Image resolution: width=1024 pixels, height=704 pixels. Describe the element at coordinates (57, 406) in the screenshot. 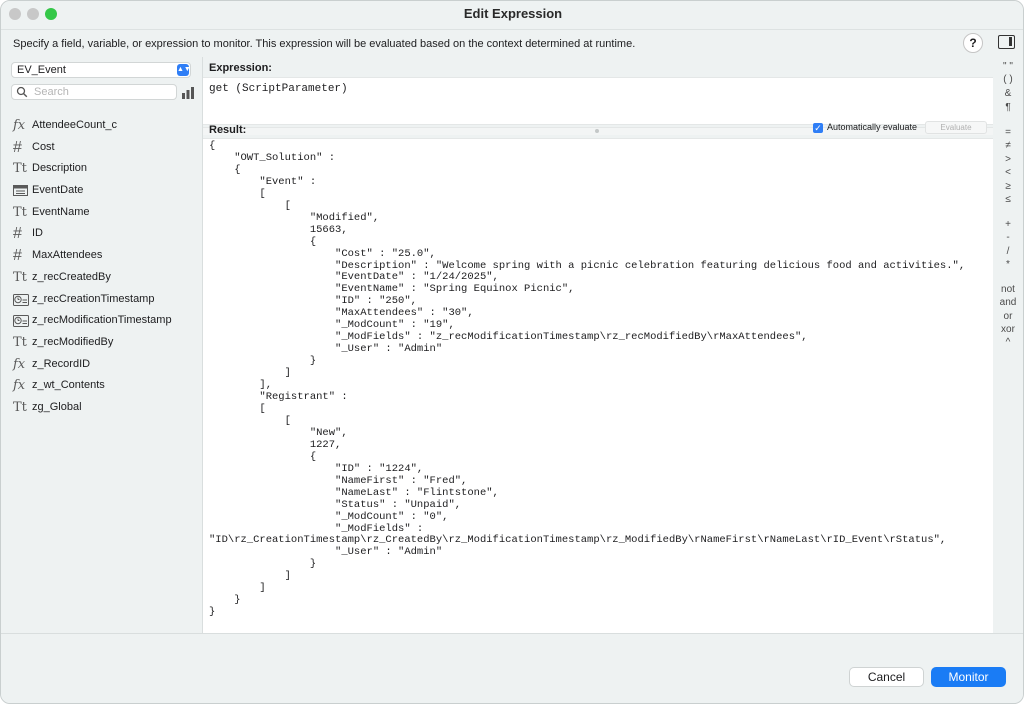

I see `field-name: zg_Global` at that location.